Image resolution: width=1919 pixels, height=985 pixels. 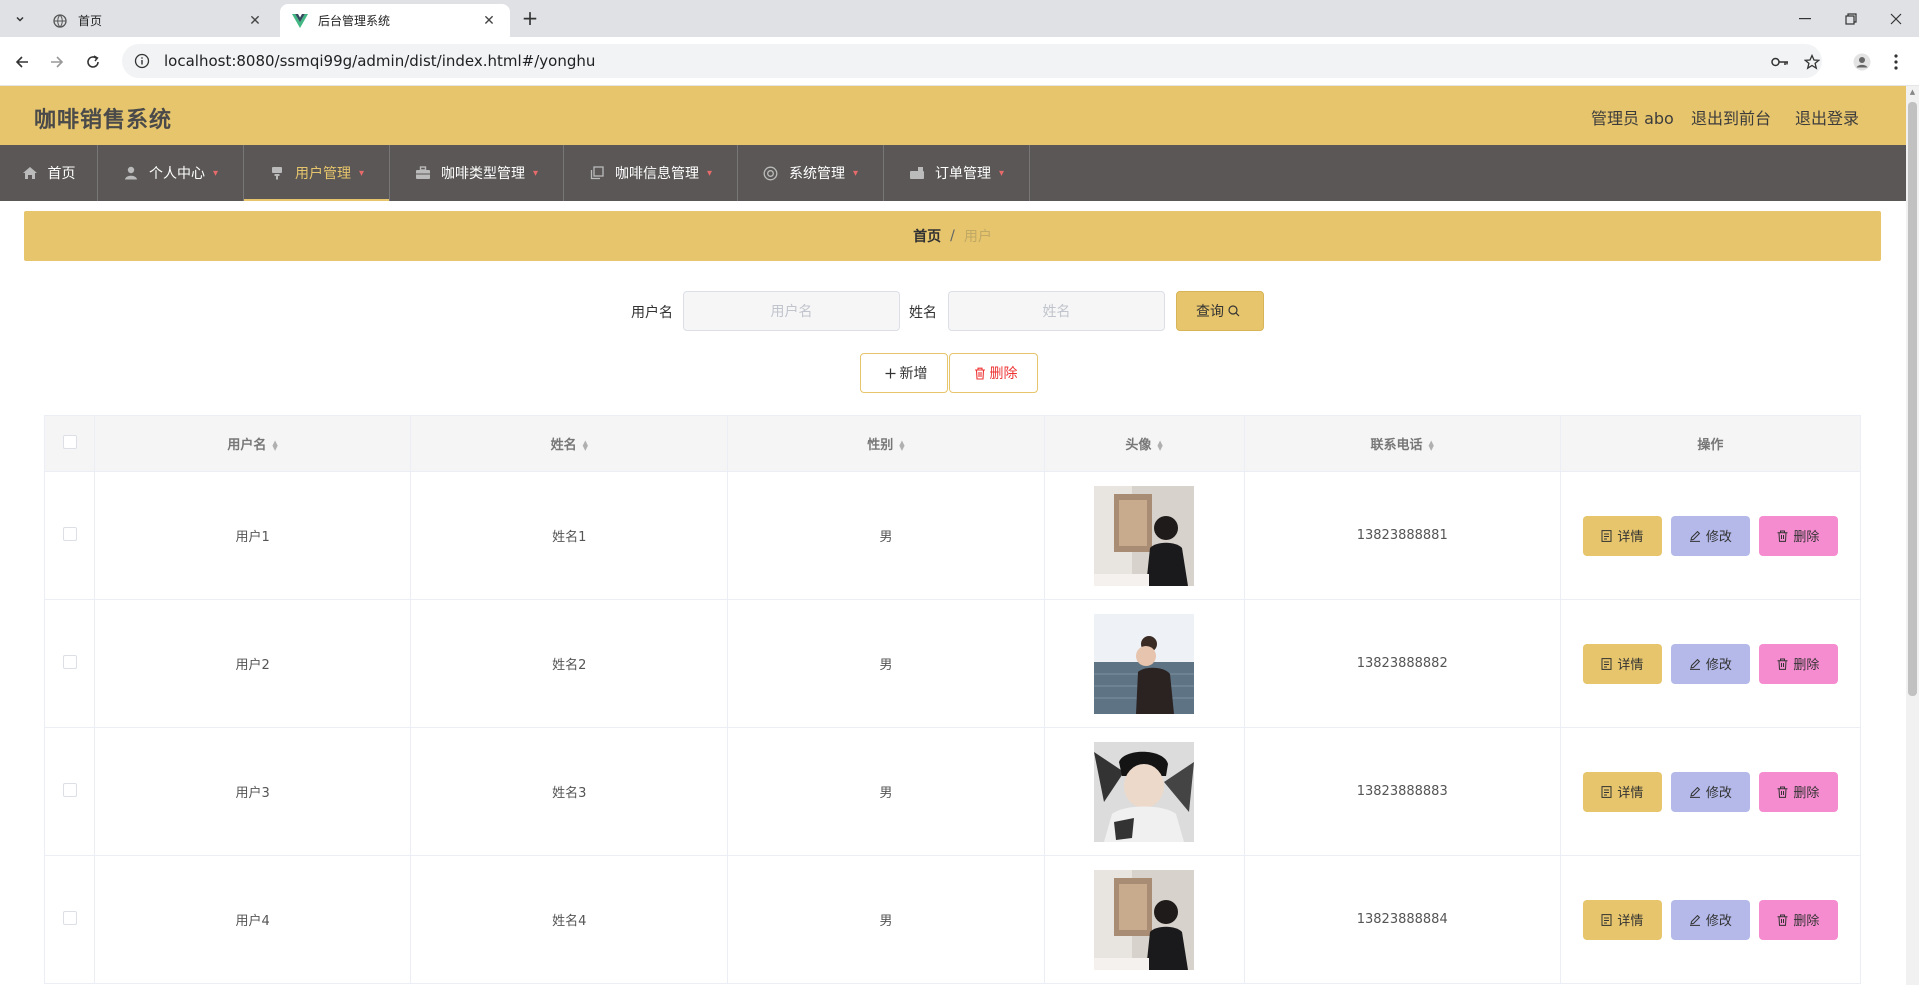 I want to click on new-tab-icon: +, so click(x=530, y=19).